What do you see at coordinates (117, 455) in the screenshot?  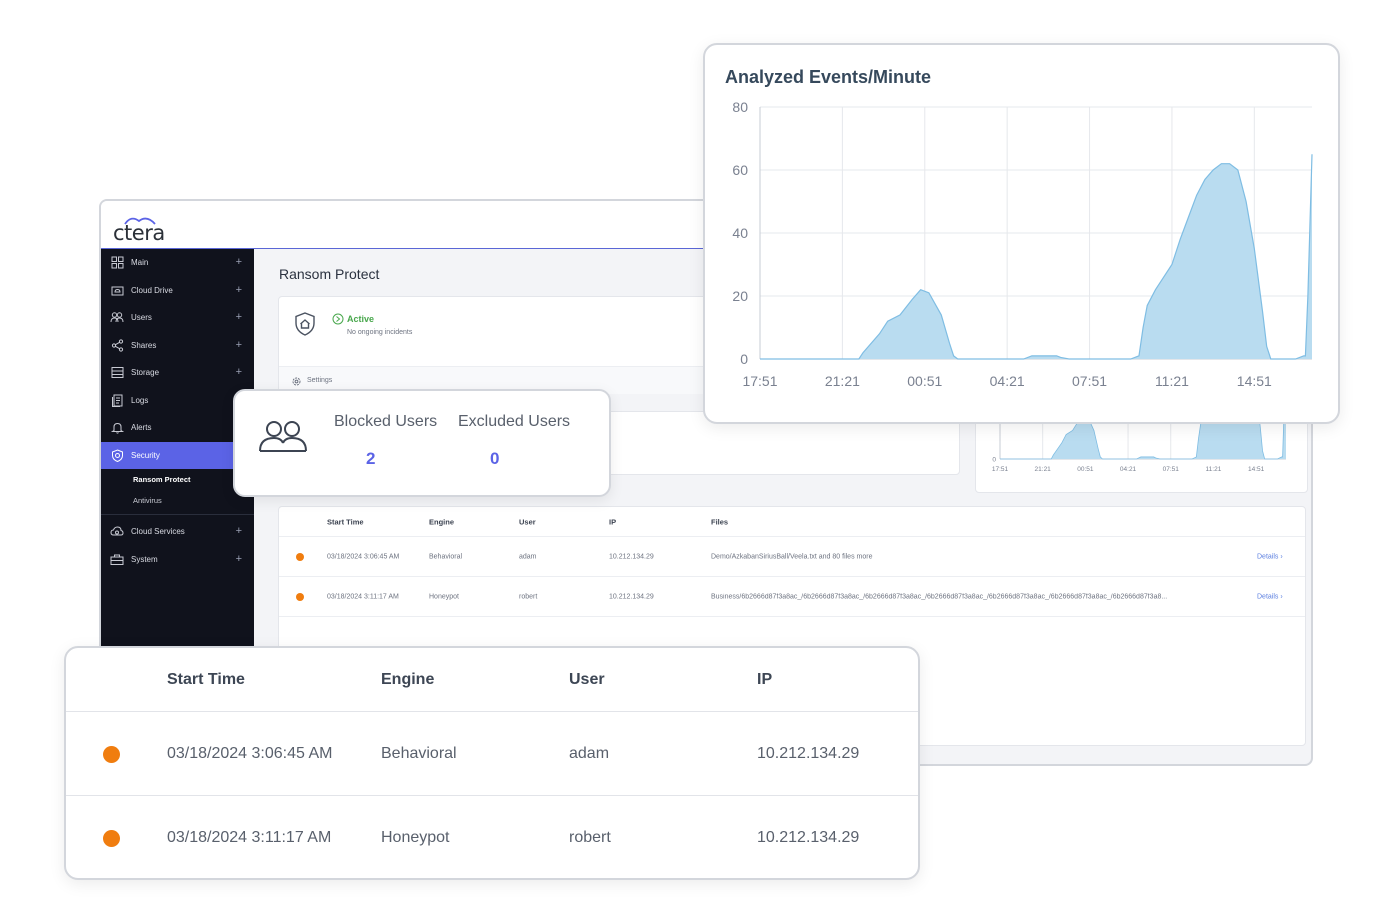 I see `shield-icon` at bounding box center [117, 455].